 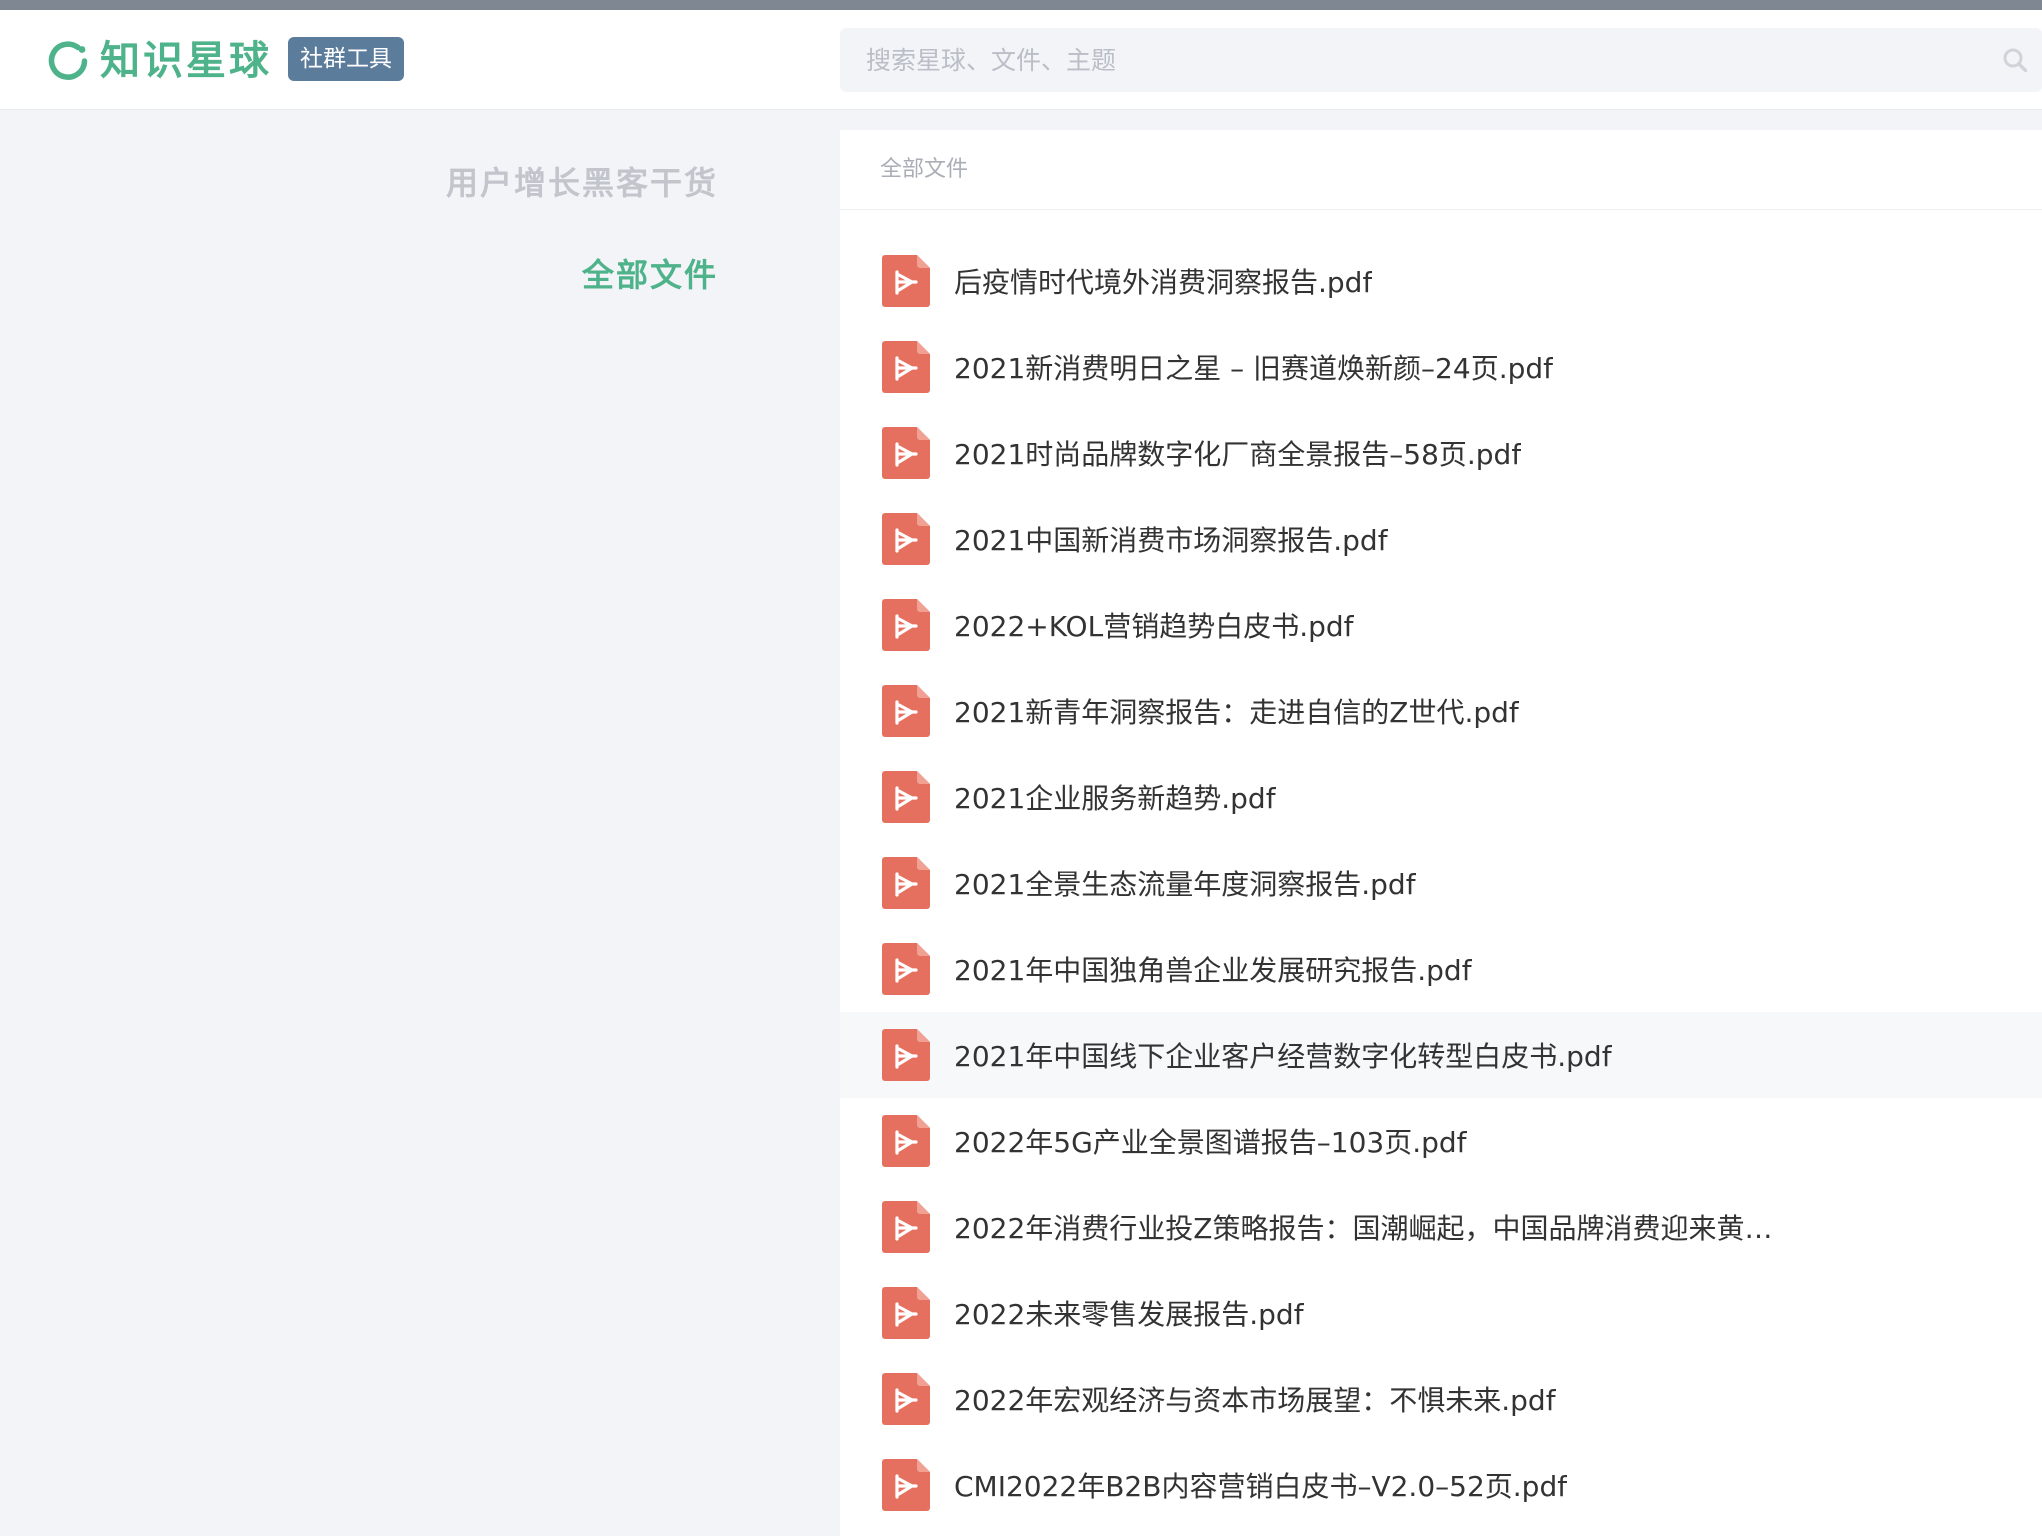 What do you see at coordinates (1255, 1400) in the screenshot?
I see `file-name: 2022年宏观经济与资本市场展望：不惧未来.pdf` at bounding box center [1255, 1400].